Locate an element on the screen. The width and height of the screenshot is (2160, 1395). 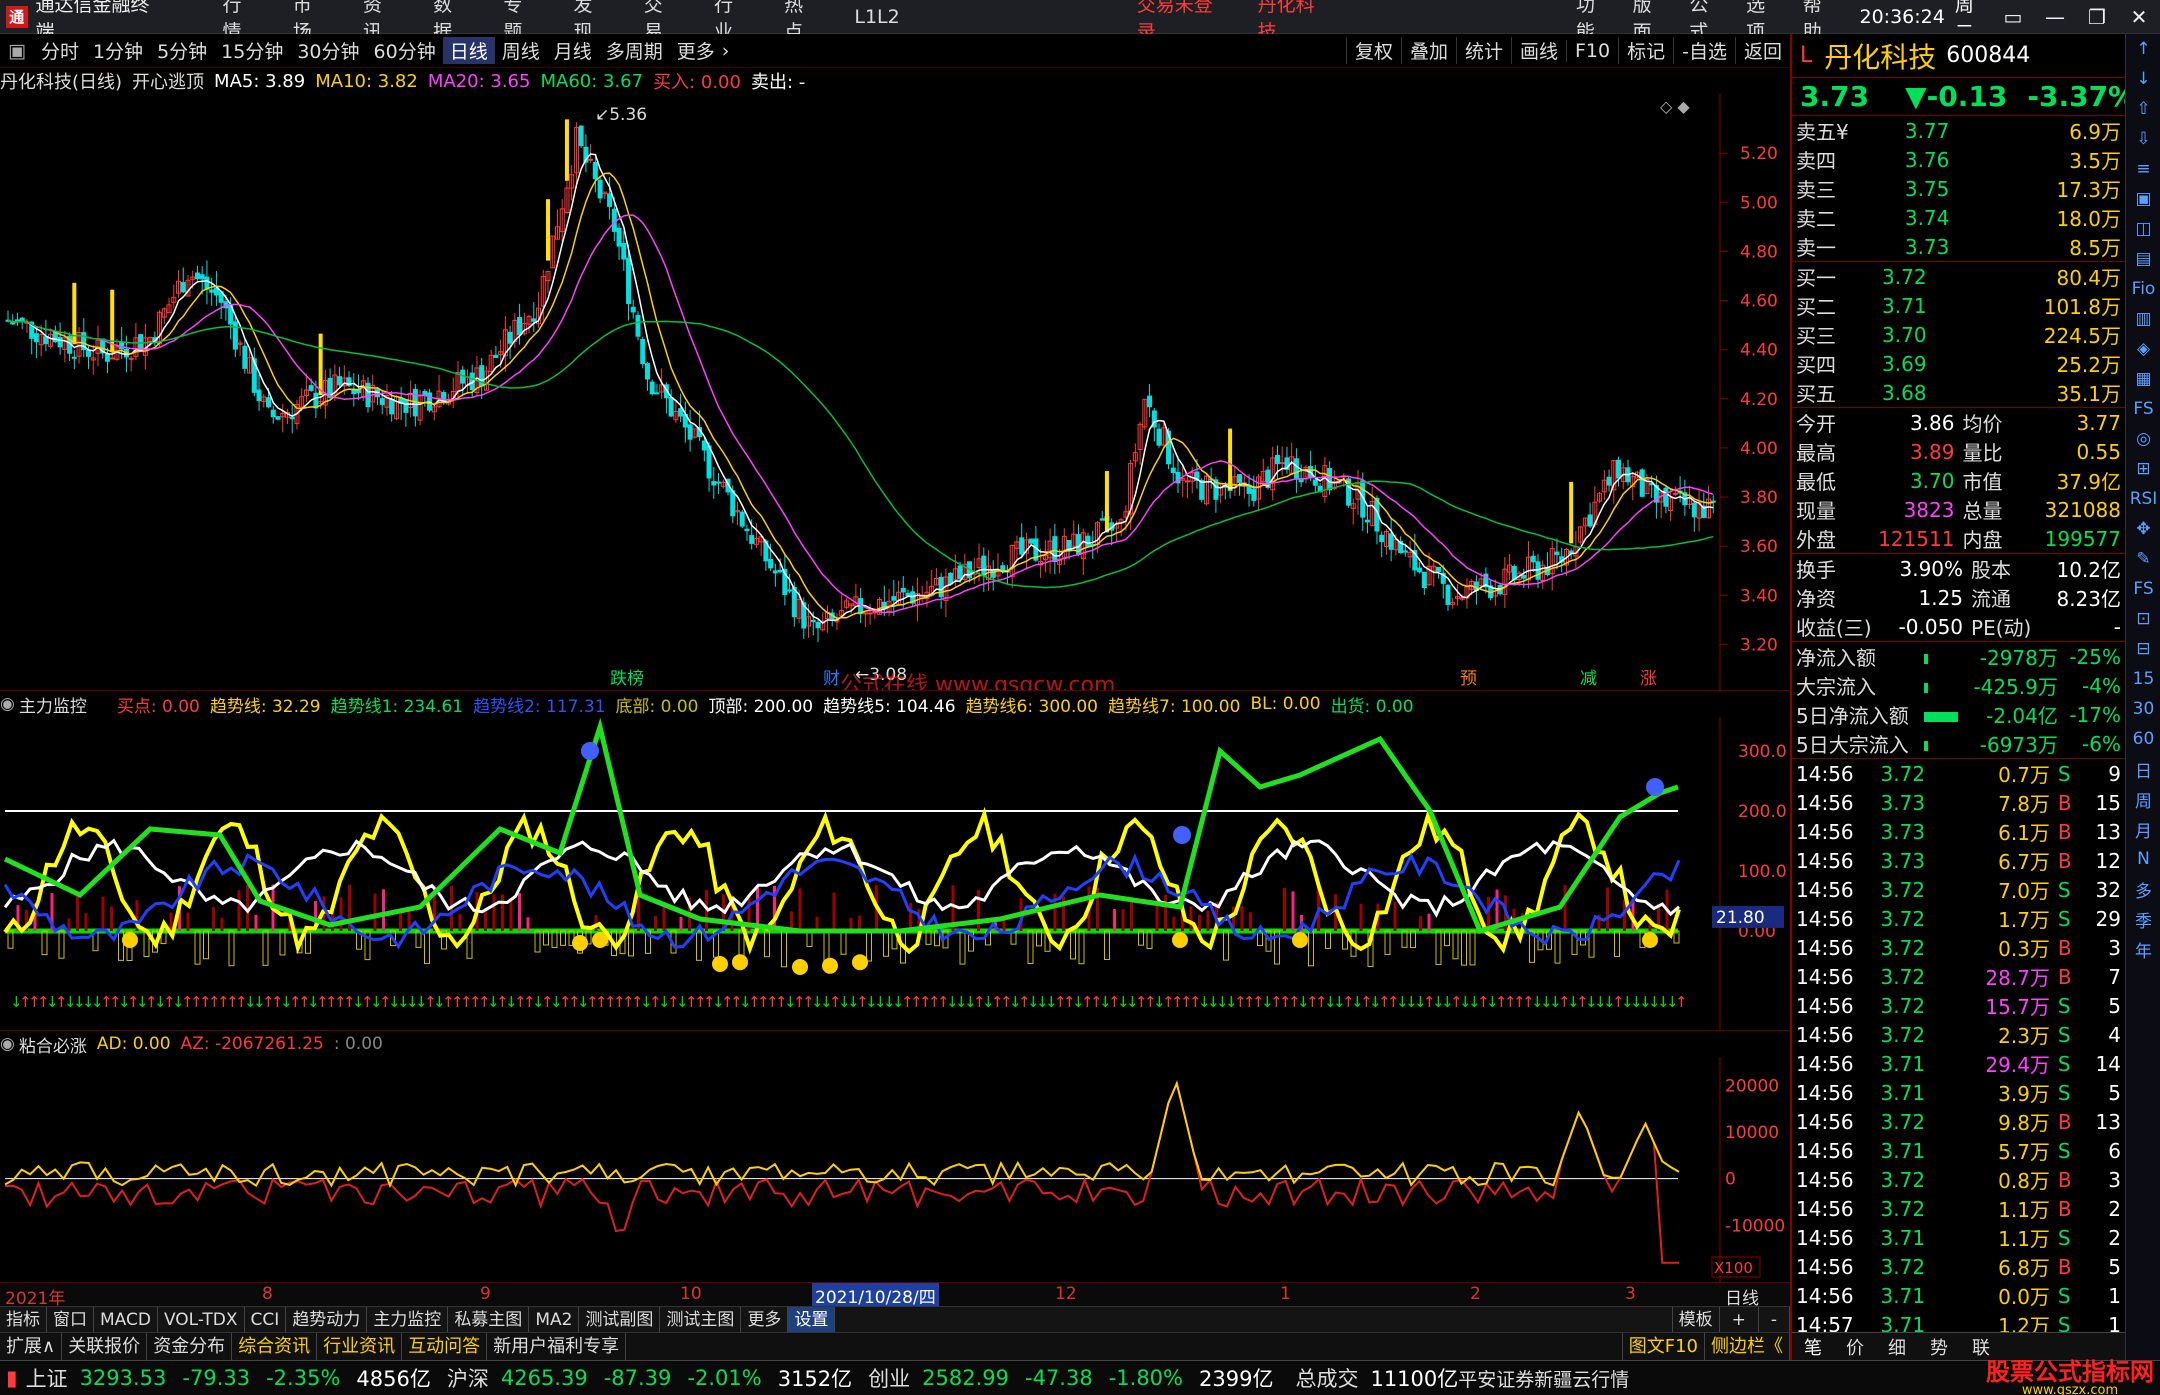
tab-related: 关联报价 is located at coordinates (105, 1346).